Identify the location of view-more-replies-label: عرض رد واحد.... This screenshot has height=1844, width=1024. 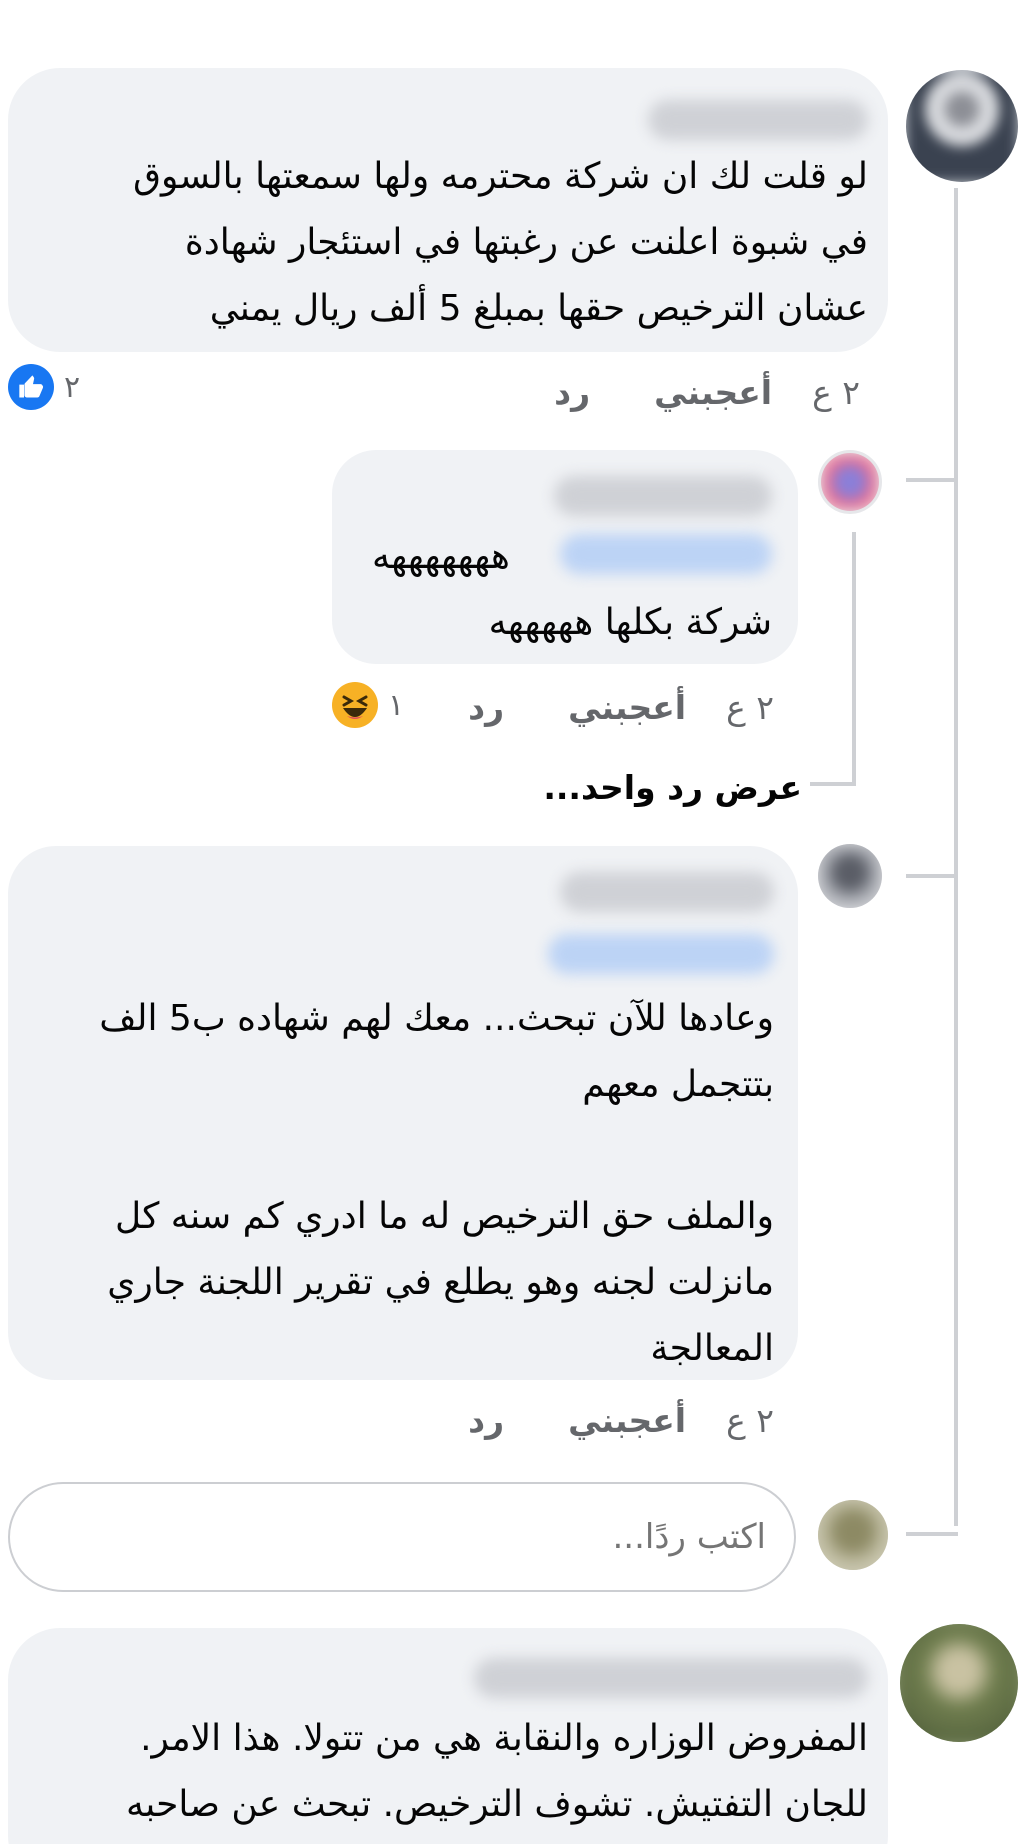
(672, 787).